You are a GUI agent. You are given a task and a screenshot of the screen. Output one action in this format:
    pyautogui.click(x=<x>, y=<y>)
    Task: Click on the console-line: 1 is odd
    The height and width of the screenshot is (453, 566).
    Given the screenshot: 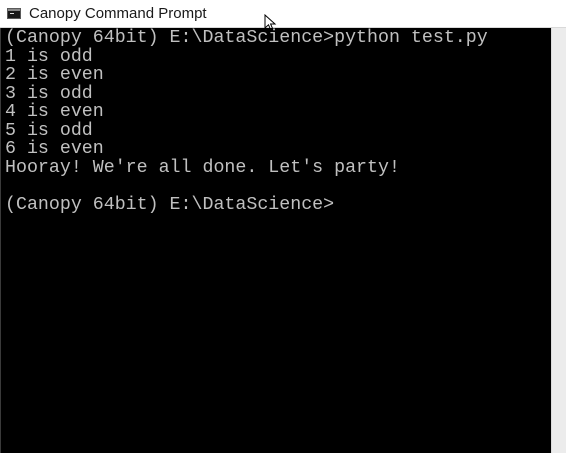 What is the action you would take?
    pyautogui.click(x=49, y=56)
    